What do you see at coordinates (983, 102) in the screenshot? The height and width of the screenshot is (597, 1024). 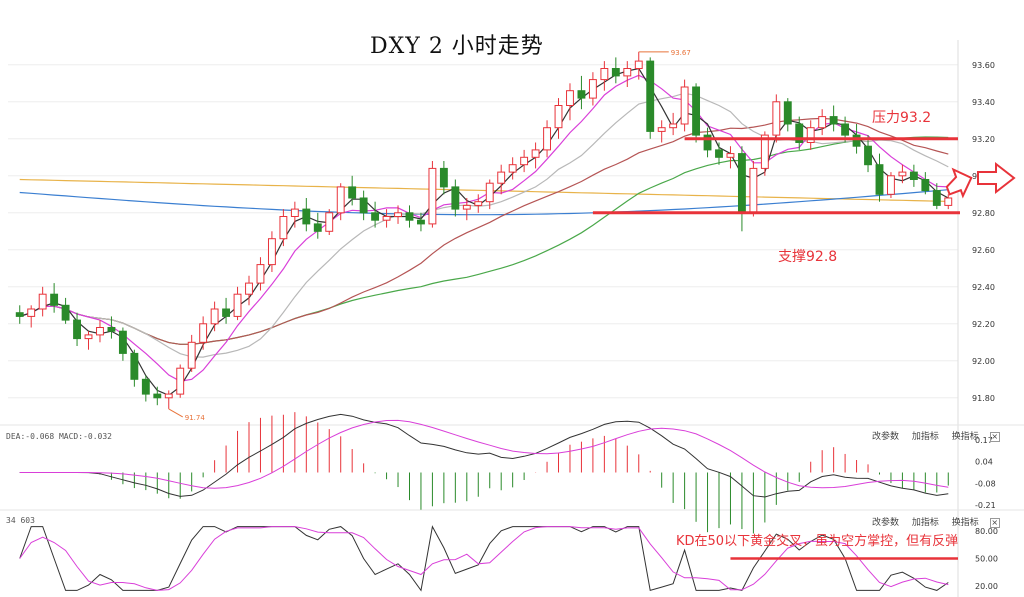 I see `price-tick-label: 93.40` at bounding box center [983, 102].